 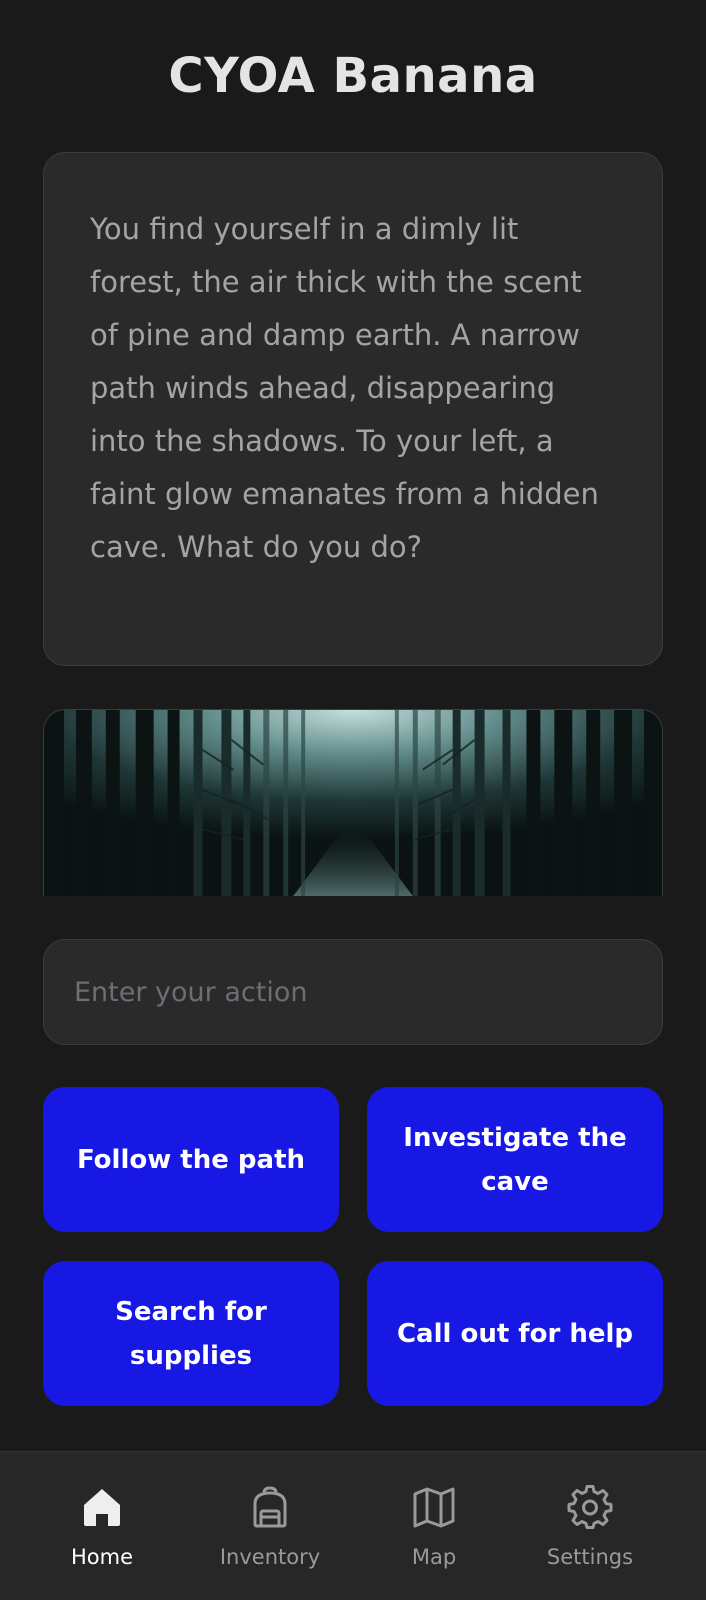 What do you see at coordinates (434, 1507) in the screenshot?
I see `map-icon` at bounding box center [434, 1507].